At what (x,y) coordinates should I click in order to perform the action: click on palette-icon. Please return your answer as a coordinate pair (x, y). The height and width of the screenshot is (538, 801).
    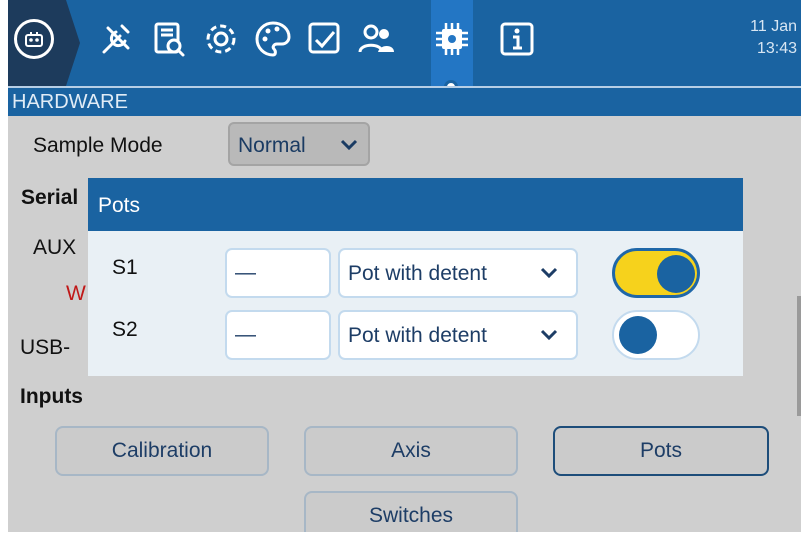
    Looking at the image, I should click on (273, 39).